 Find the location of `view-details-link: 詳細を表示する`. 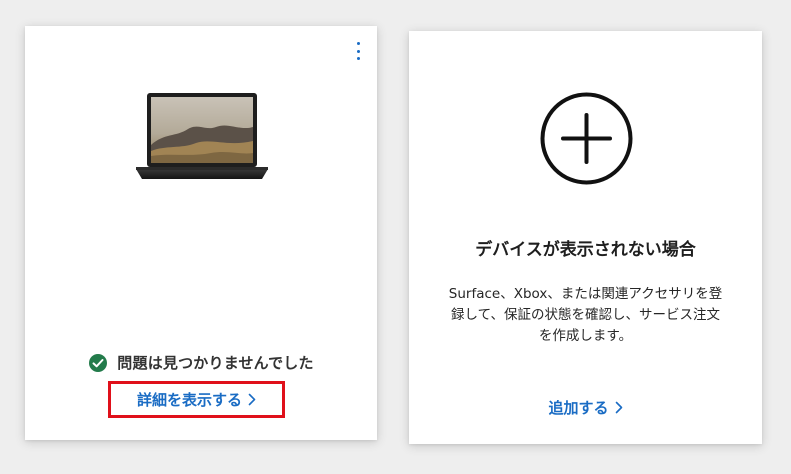

view-details-link: 詳細を表示する is located at coordinates (196, 399).